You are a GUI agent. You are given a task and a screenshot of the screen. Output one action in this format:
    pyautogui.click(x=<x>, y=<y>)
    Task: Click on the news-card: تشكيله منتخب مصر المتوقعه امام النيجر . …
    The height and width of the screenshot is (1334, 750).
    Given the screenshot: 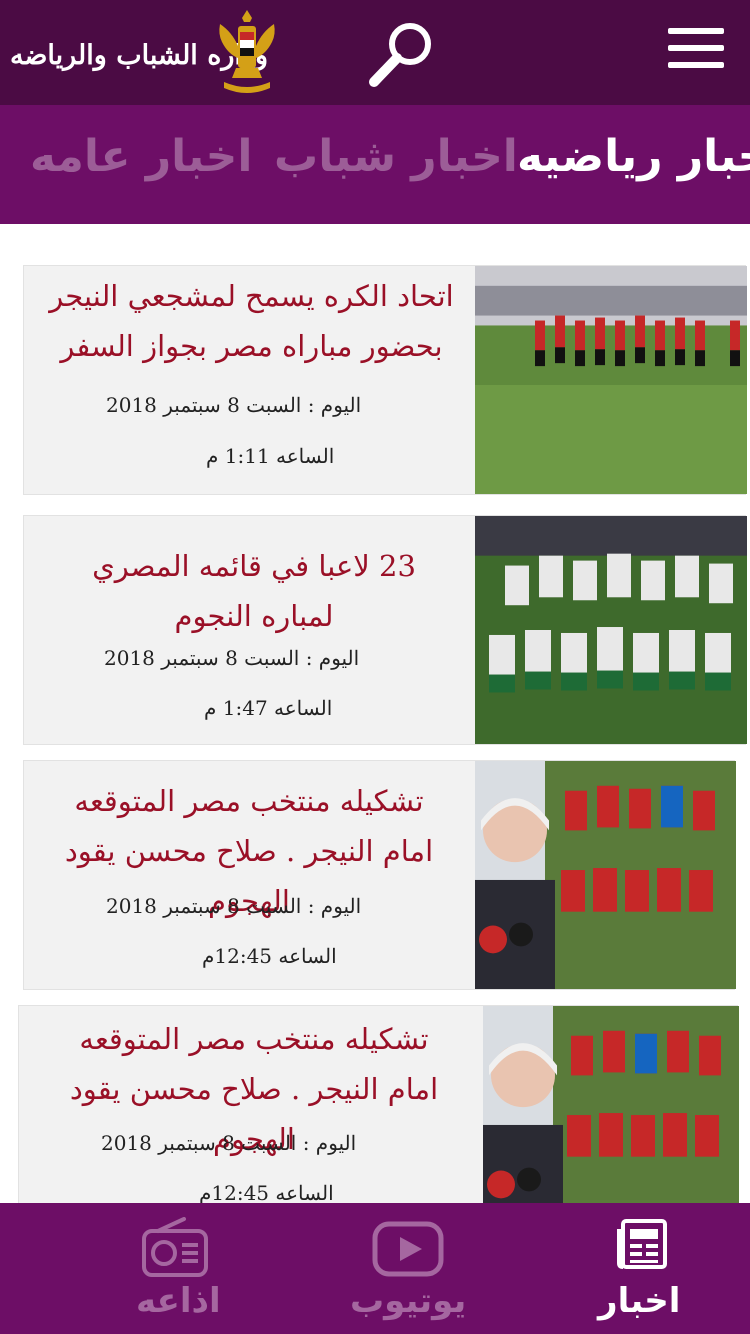 What is the action you would take?
    pyautogui.click(x=378, y=1104)
    